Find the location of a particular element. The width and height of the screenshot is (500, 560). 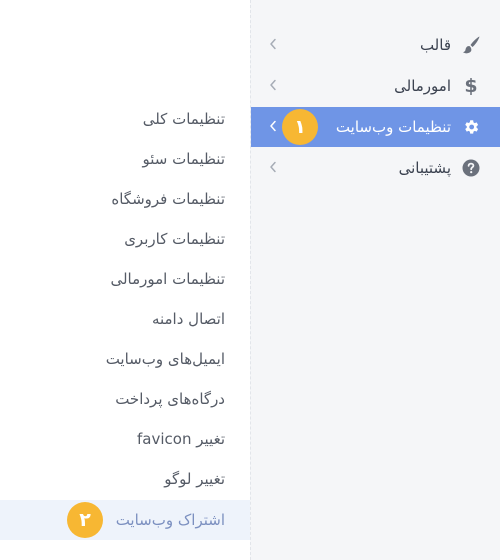

submenu-item-payment-gateways: درگاه‌های پرداخت is located at coordinates (125, 399).